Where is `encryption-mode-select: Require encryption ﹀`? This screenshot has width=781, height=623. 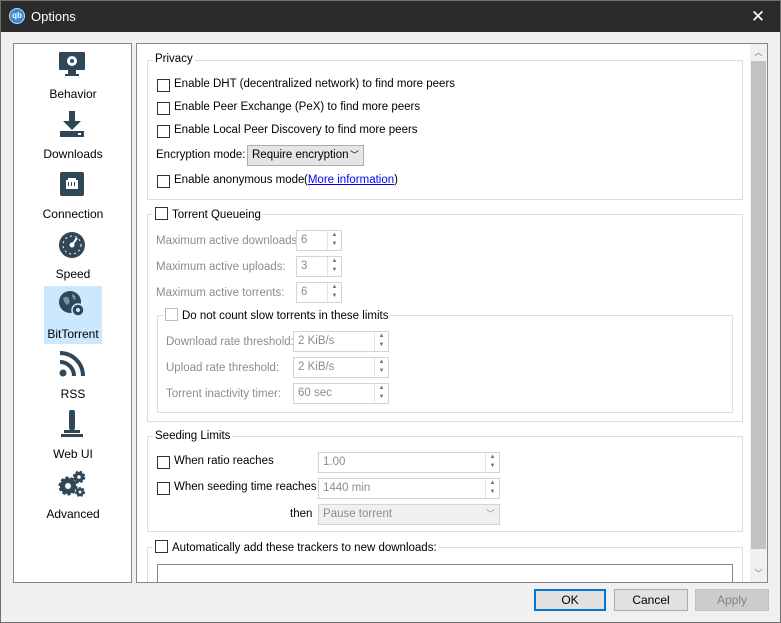 encryption-mode-select: Require encryption ﹀ is located at coordinates (305, 155).